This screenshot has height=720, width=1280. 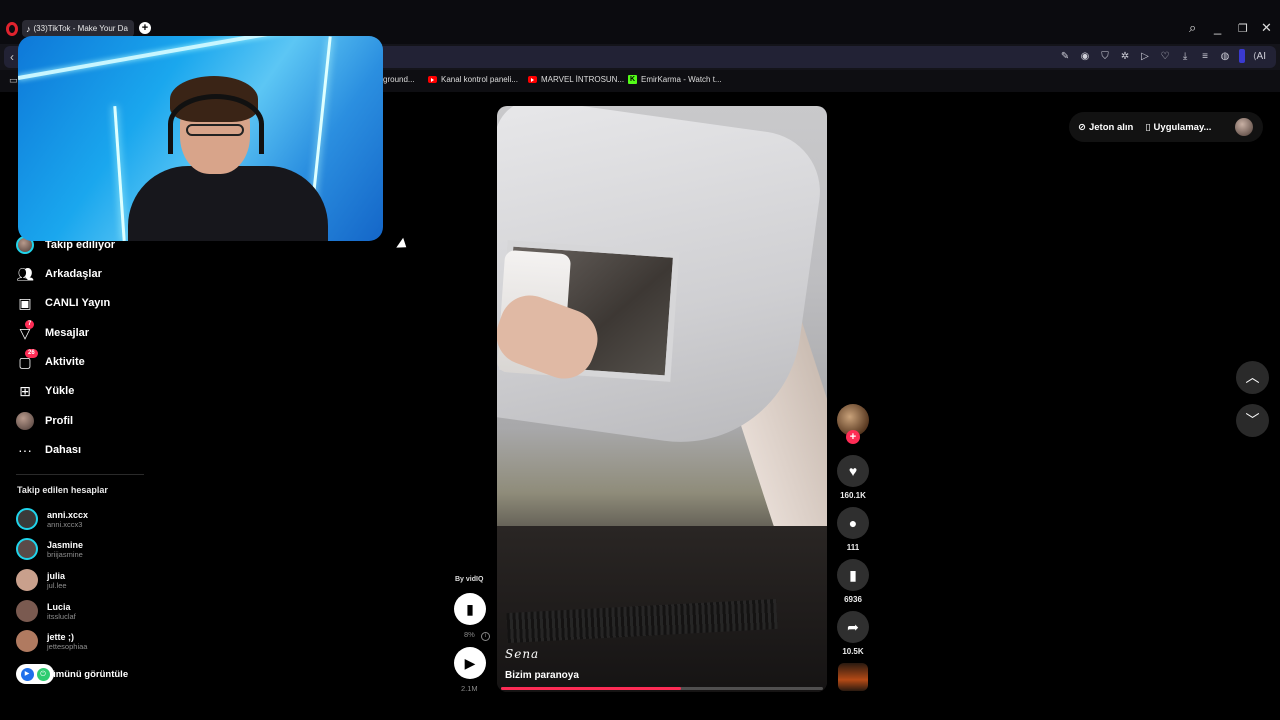 What do you see at coordinates (65, 544) in the screenshot?
I see `account-name: Jasmine` at bounding box center [65, 544].